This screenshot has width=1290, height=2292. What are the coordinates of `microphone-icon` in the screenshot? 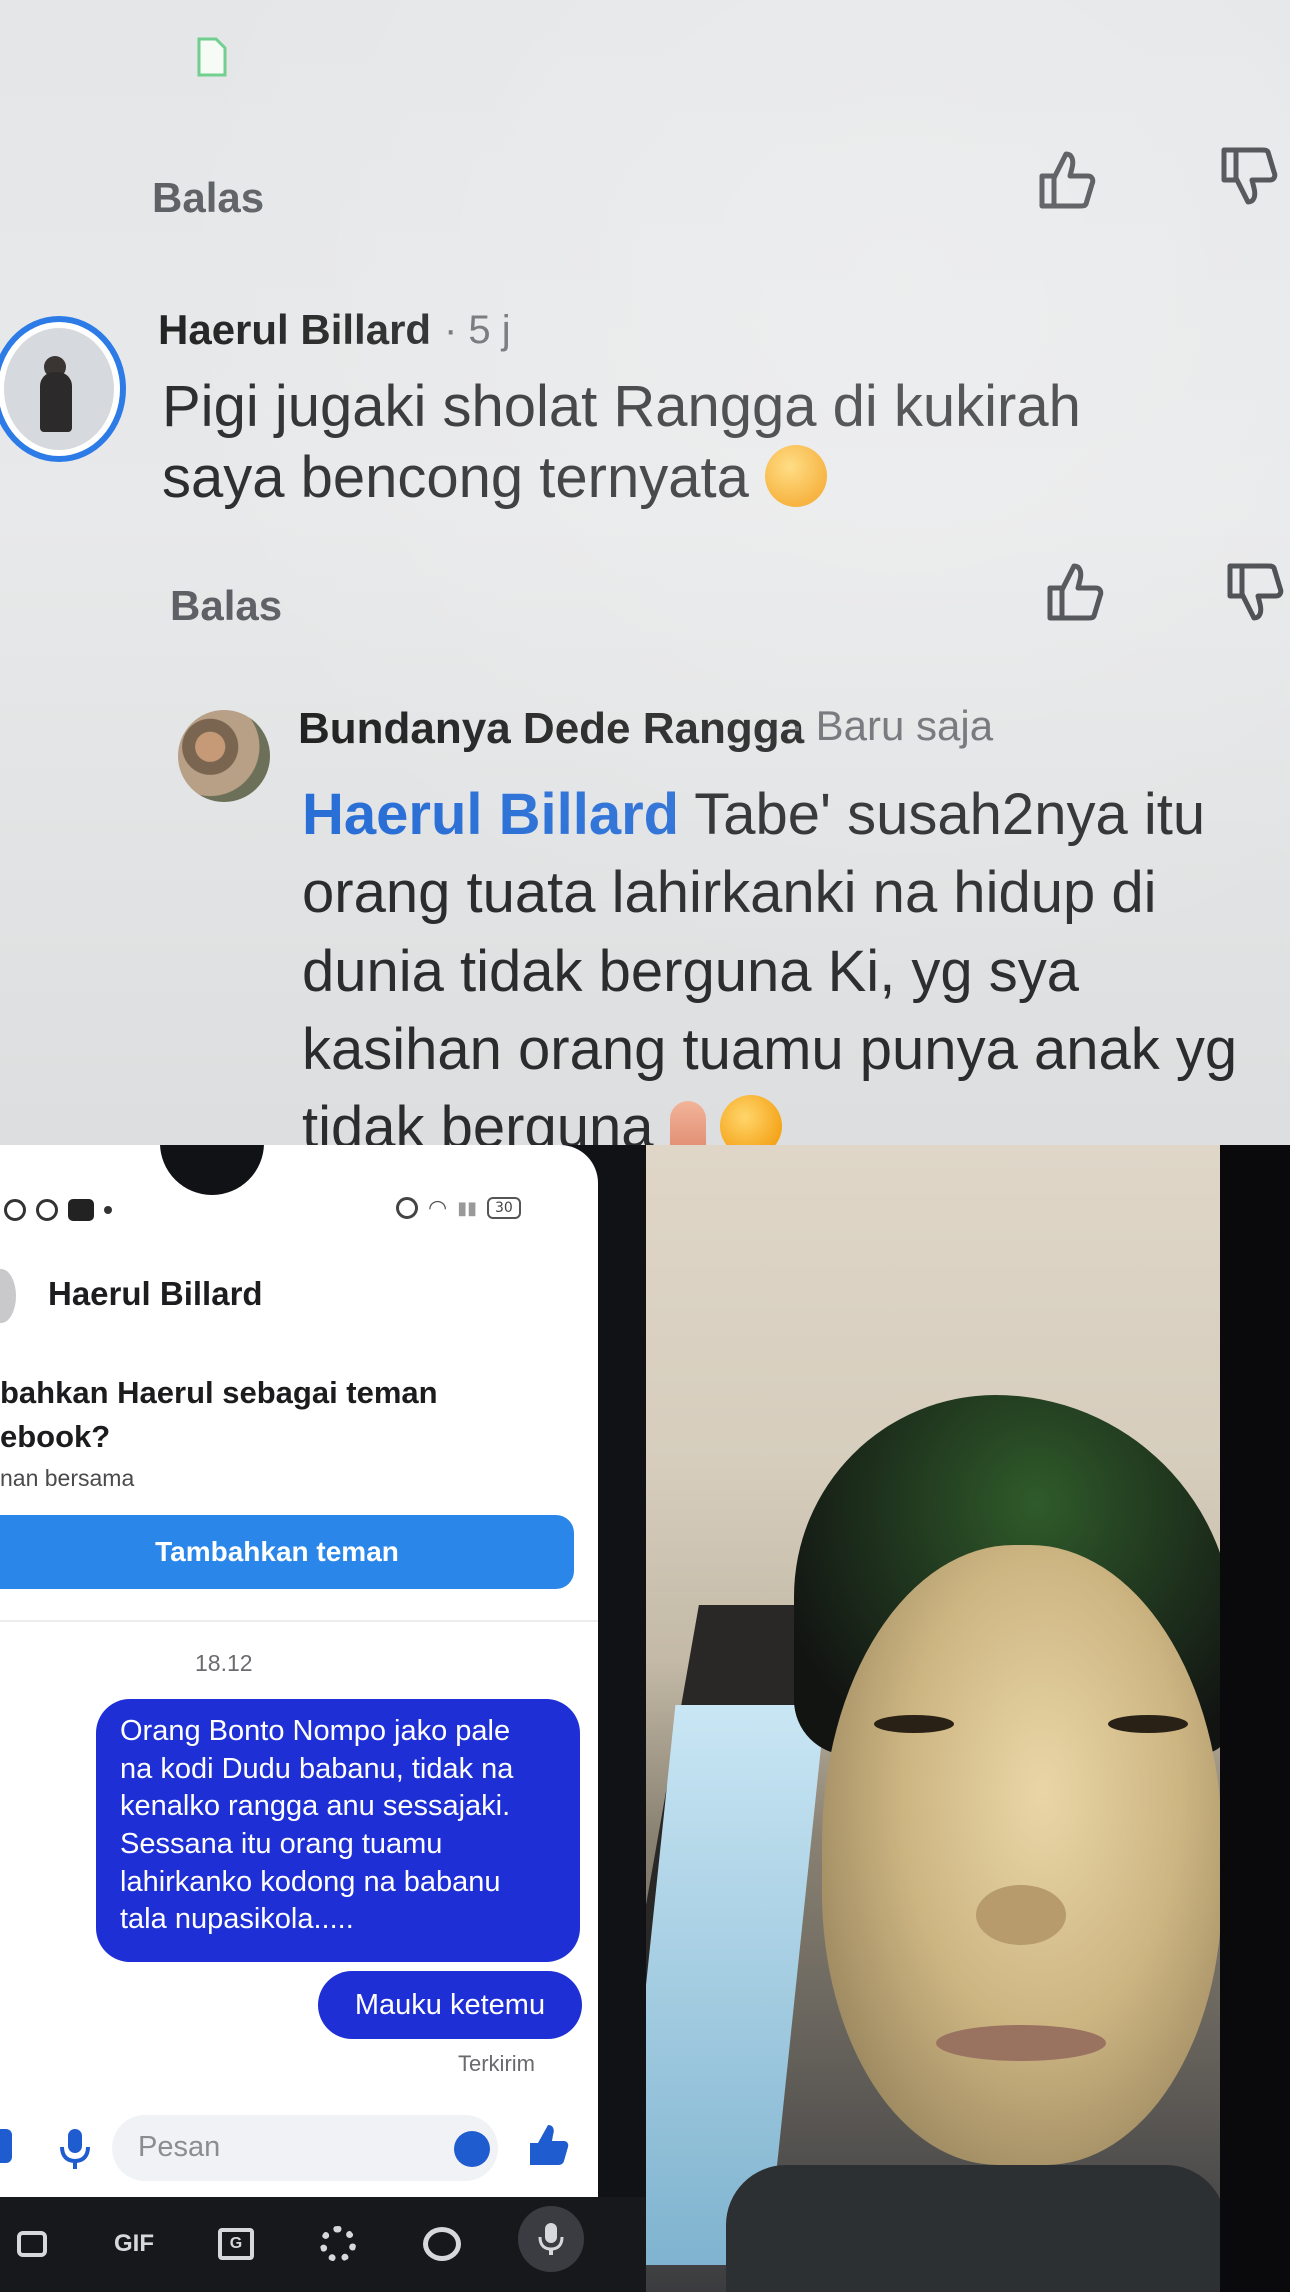 It's located at (75, 2149).